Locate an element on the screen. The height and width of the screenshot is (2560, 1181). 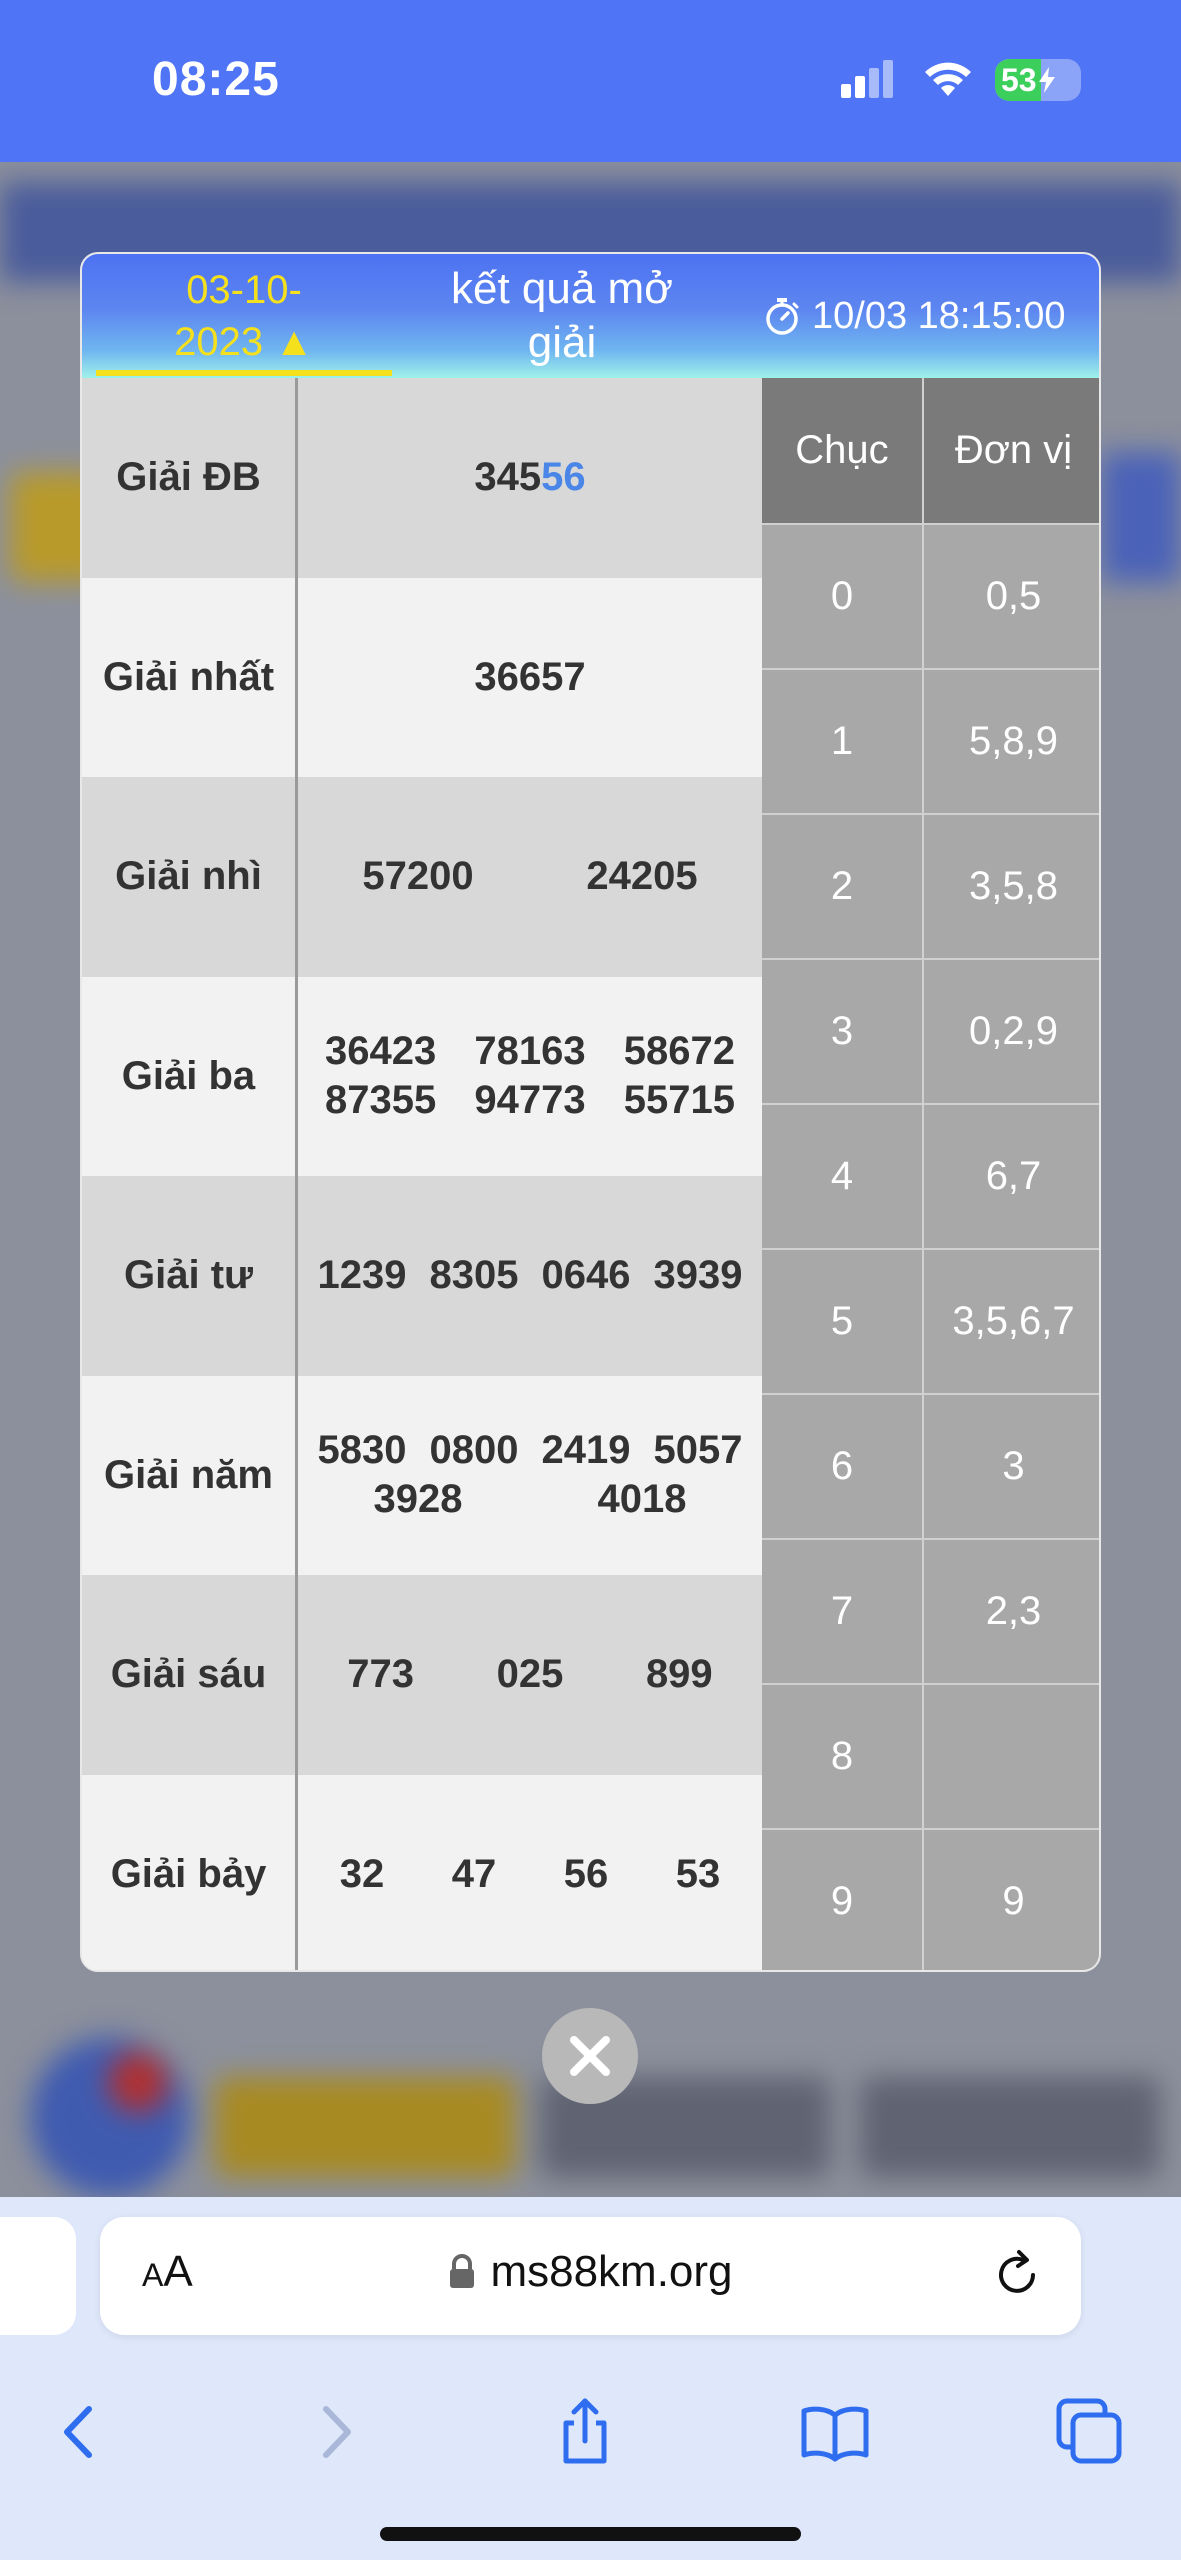
home-indicator is located at coordinates (590, 2534).